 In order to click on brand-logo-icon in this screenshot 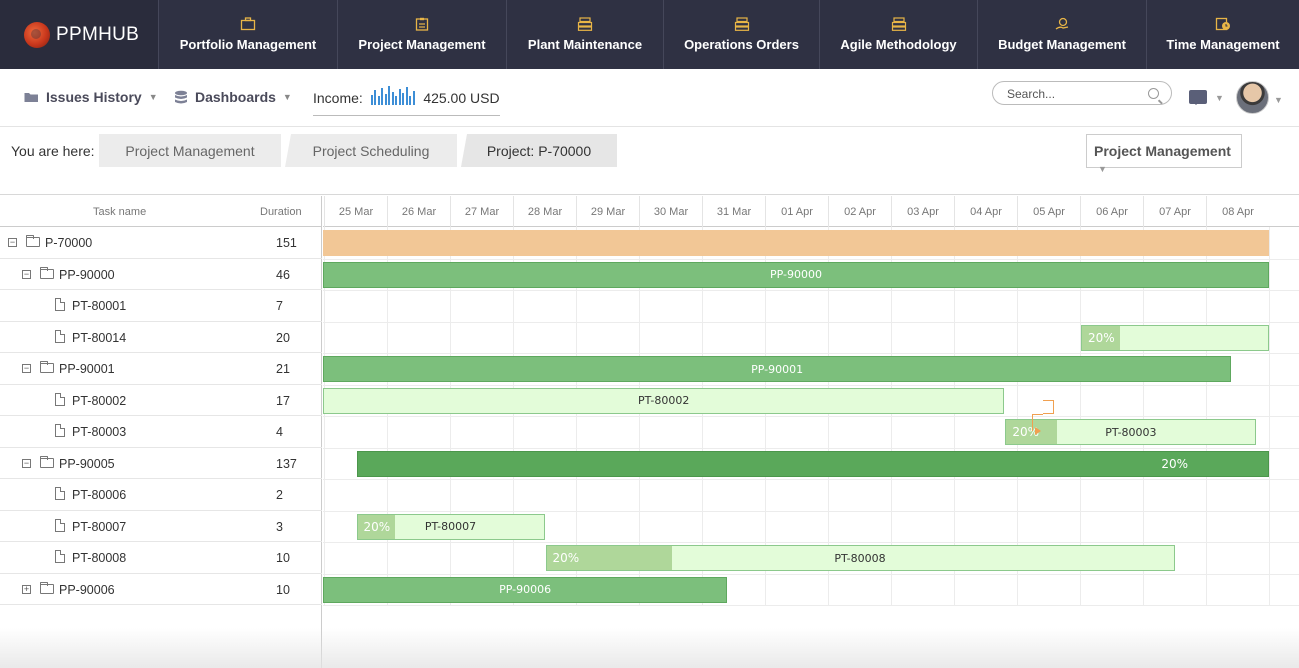, I will do `click(37, 34)`.